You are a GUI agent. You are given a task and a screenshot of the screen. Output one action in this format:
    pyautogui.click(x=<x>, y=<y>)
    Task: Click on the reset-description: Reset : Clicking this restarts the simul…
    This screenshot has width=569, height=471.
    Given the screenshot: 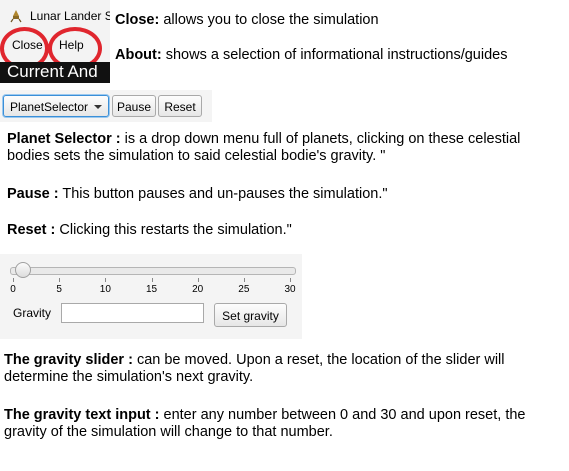 What is the action you would take?
    pyautogui.click(x=149, y=230)
    